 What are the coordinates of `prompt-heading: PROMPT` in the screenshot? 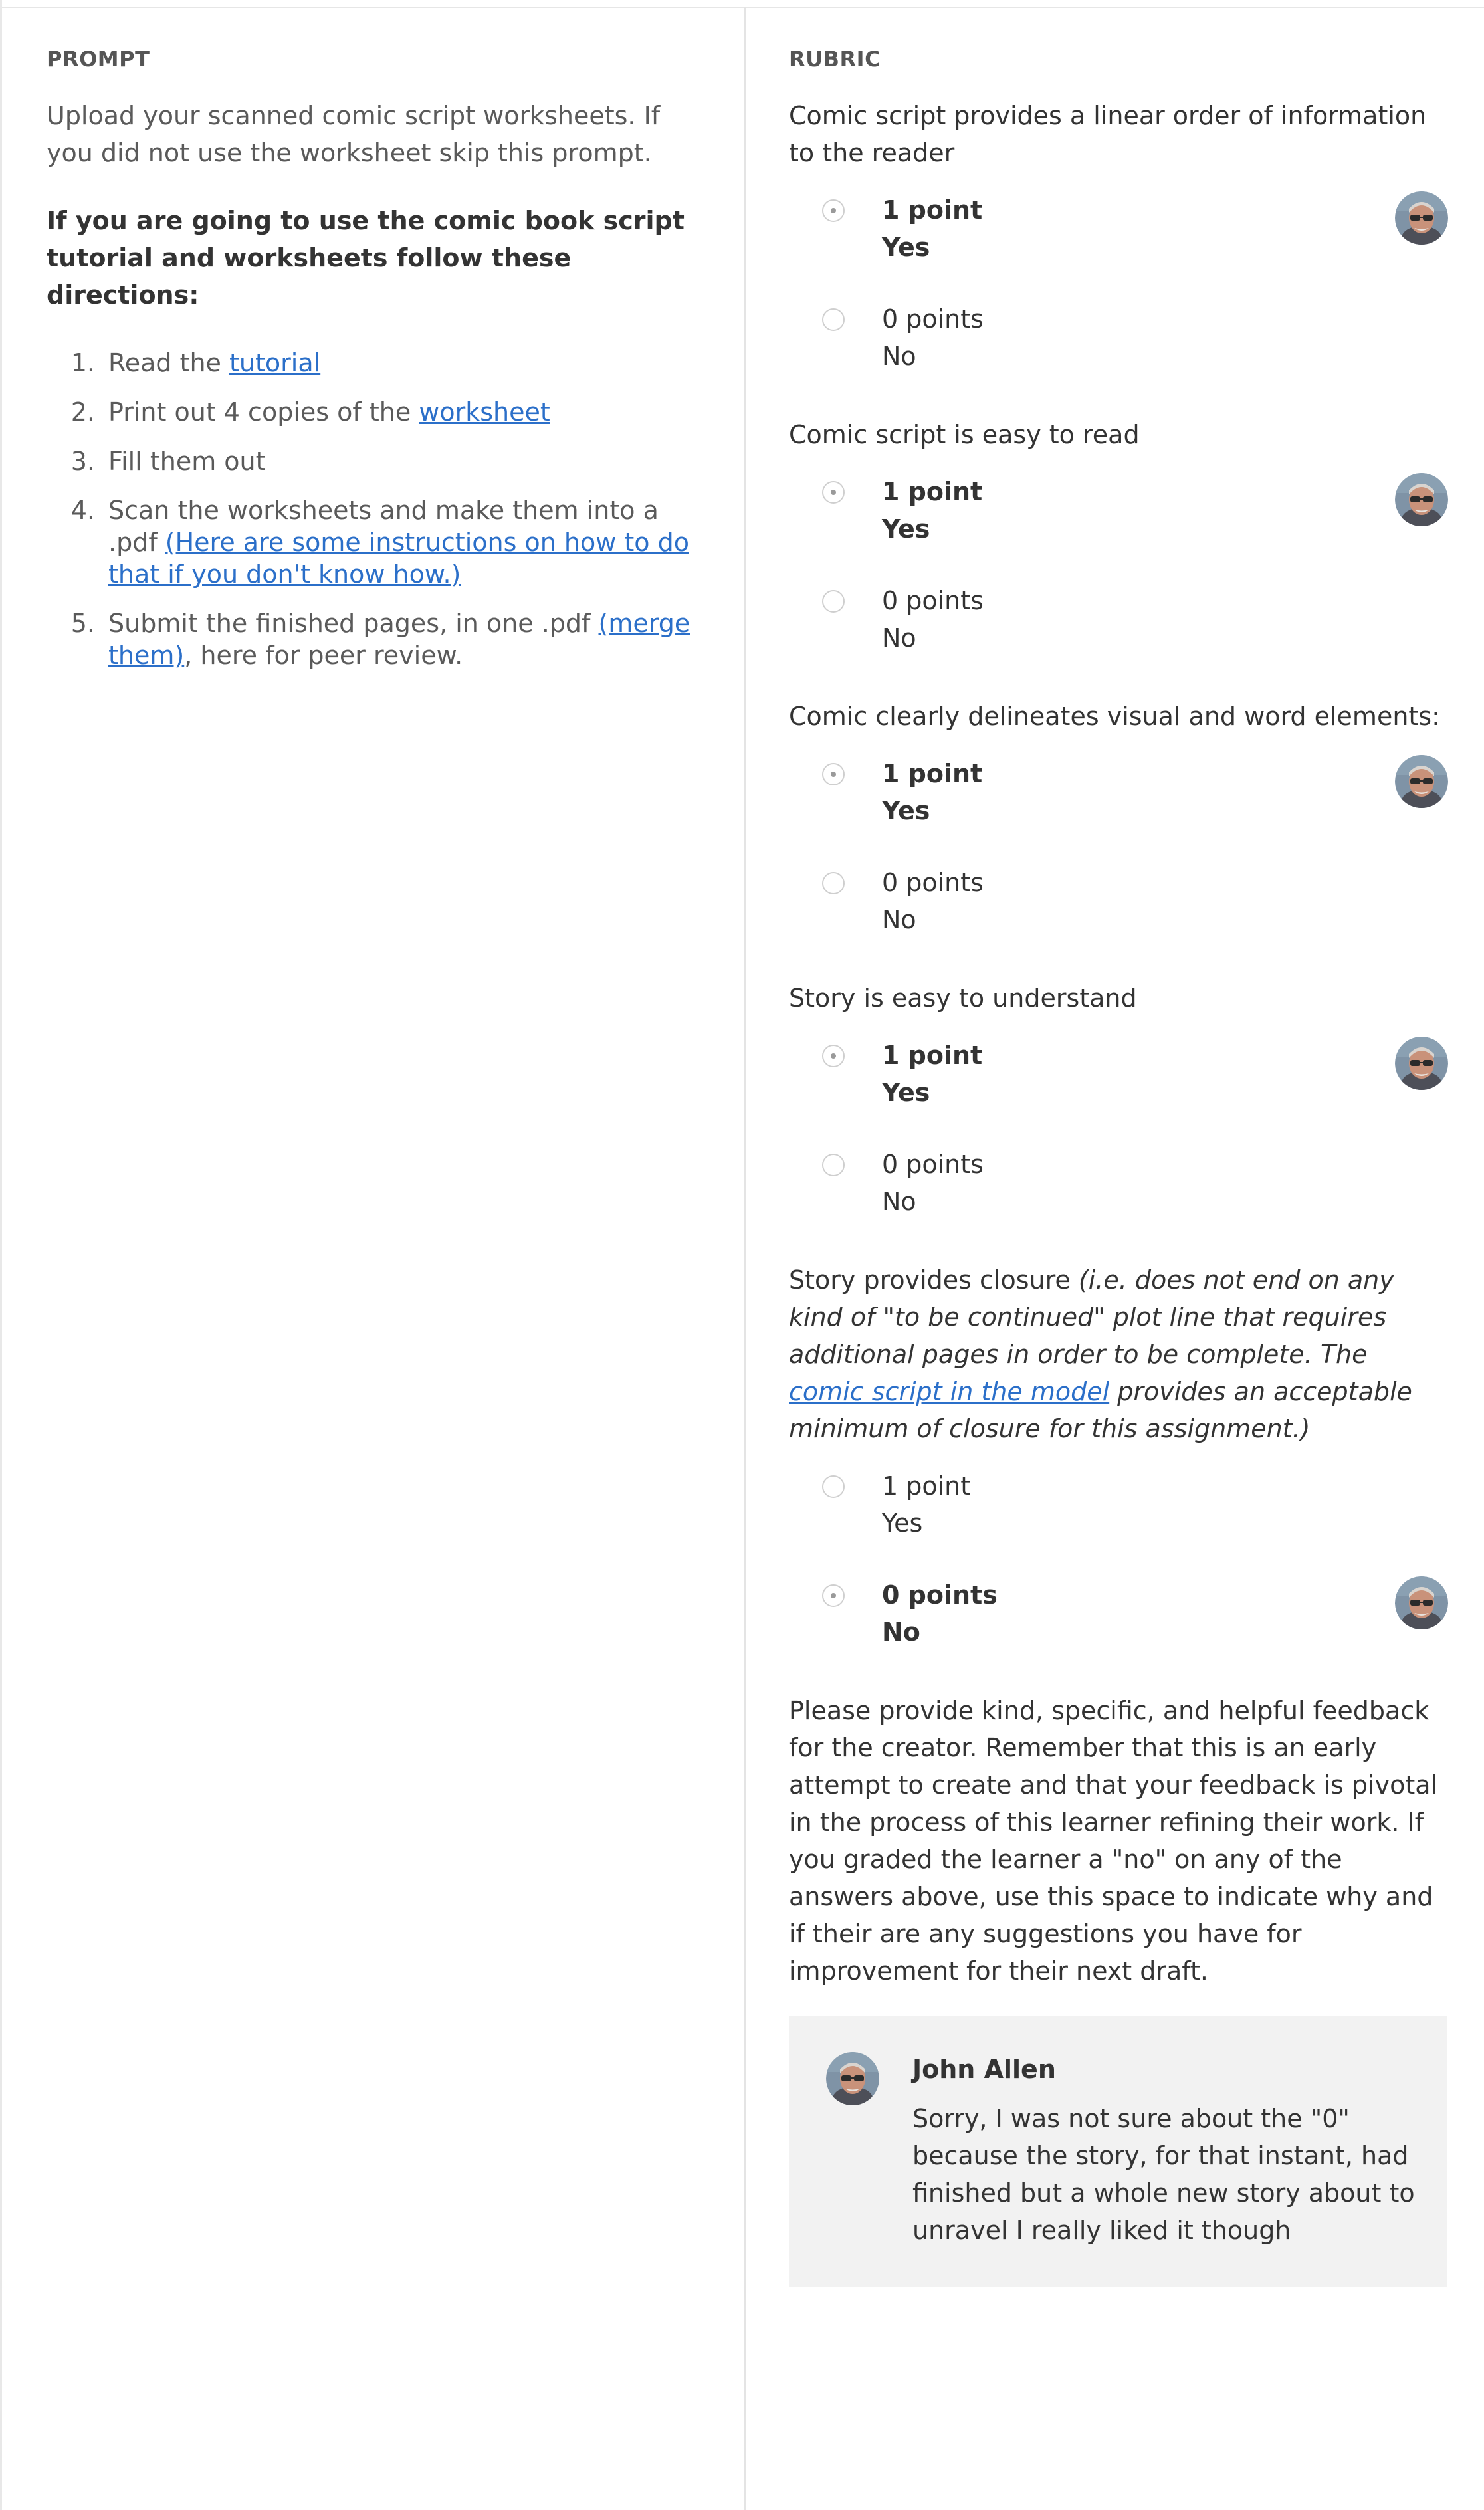 It's located at (98, 59).